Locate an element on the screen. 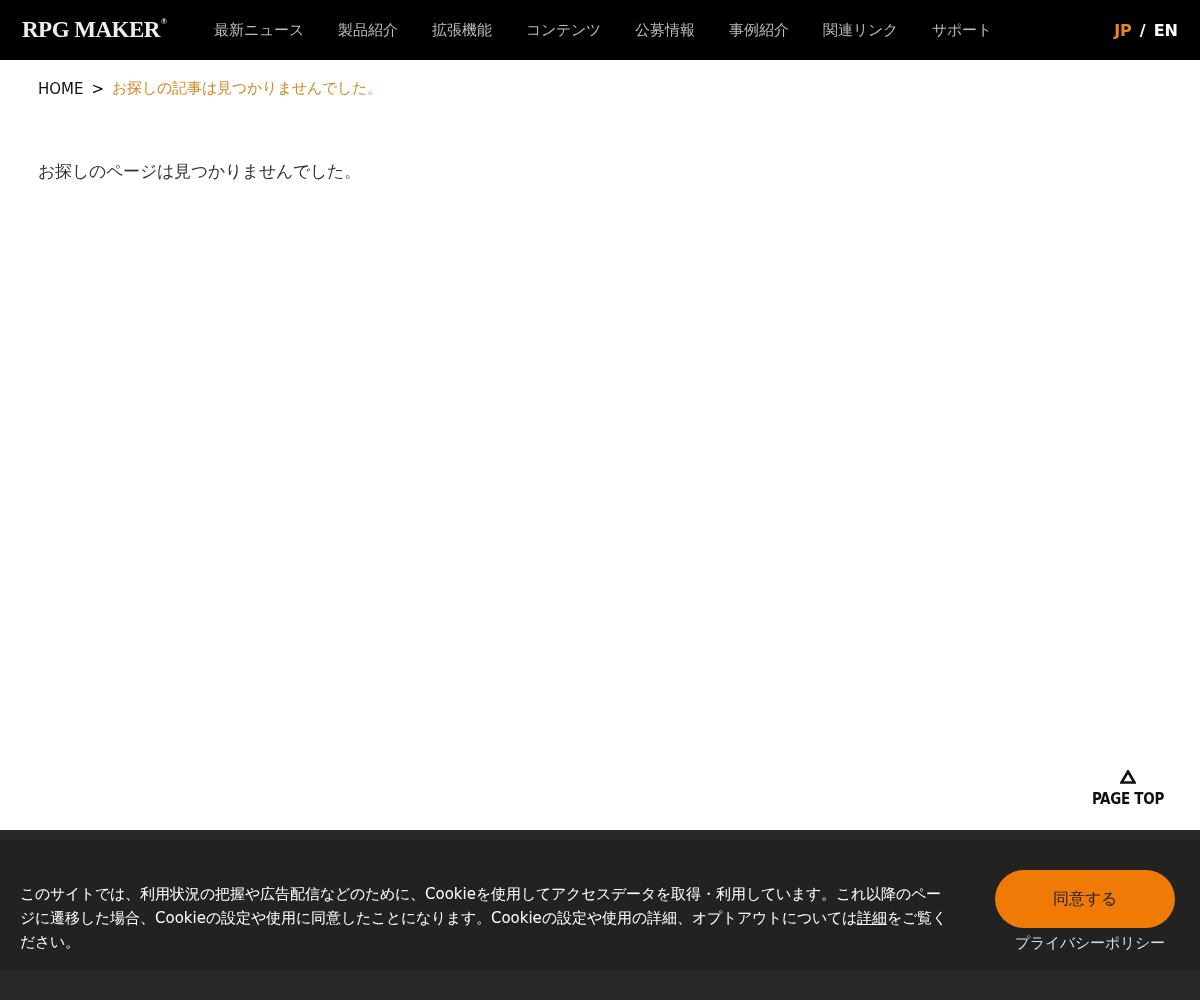  not-found-message: お探しのページは見つかりませんでした。 is located at coordinates (200, 171).